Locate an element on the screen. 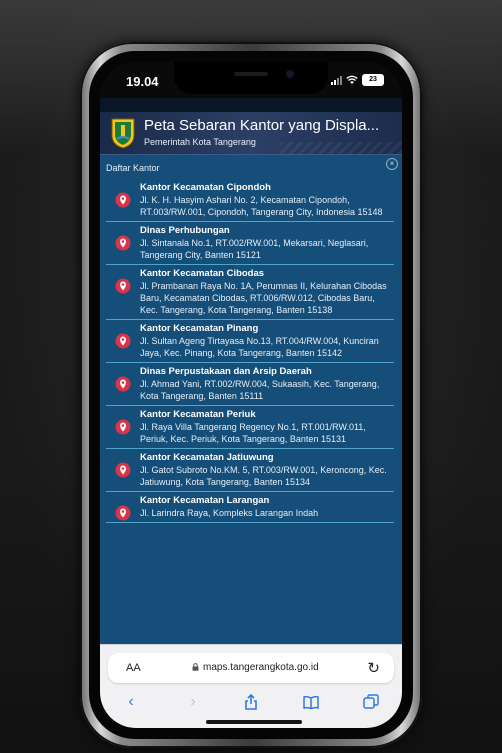 Image resolution: width=502 pixels, height=753 pixels. tabs-icon is located at coordinates (371, 702).